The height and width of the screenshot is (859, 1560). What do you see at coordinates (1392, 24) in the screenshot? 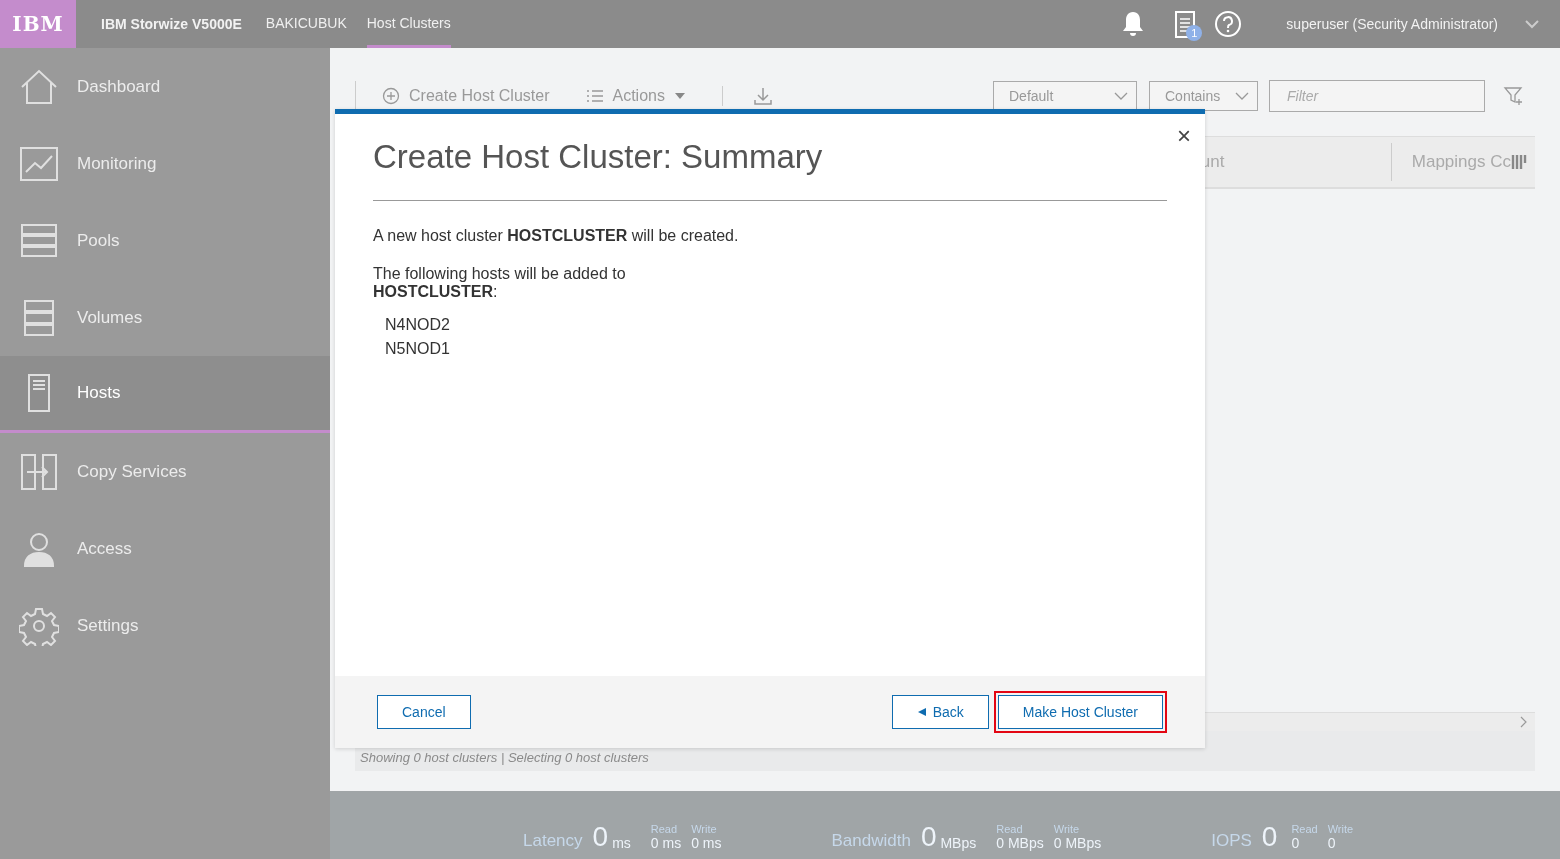
I see `user-menu: superuser (Security Administrator)` at bounding box center [1392, 24].